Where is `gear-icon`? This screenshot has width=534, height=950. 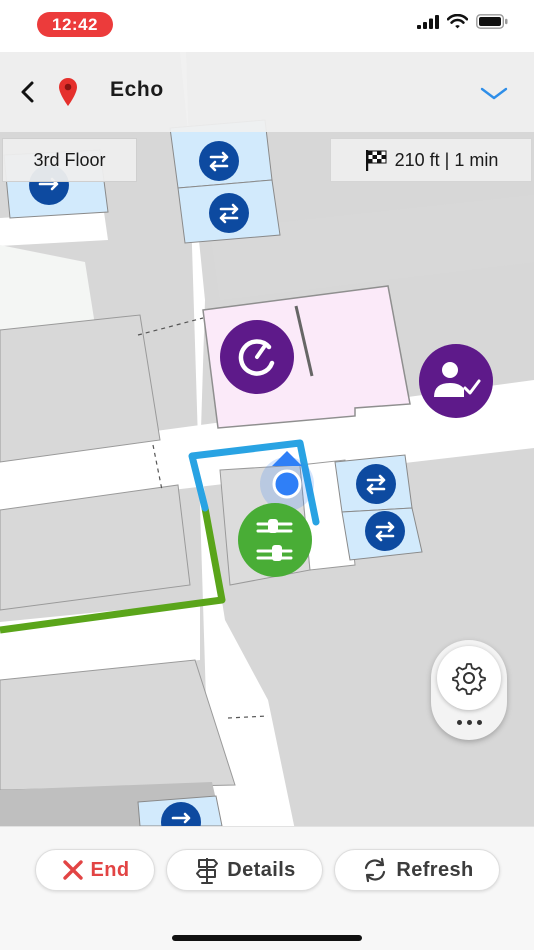
gear-icon is located at coordinates (469, 679).